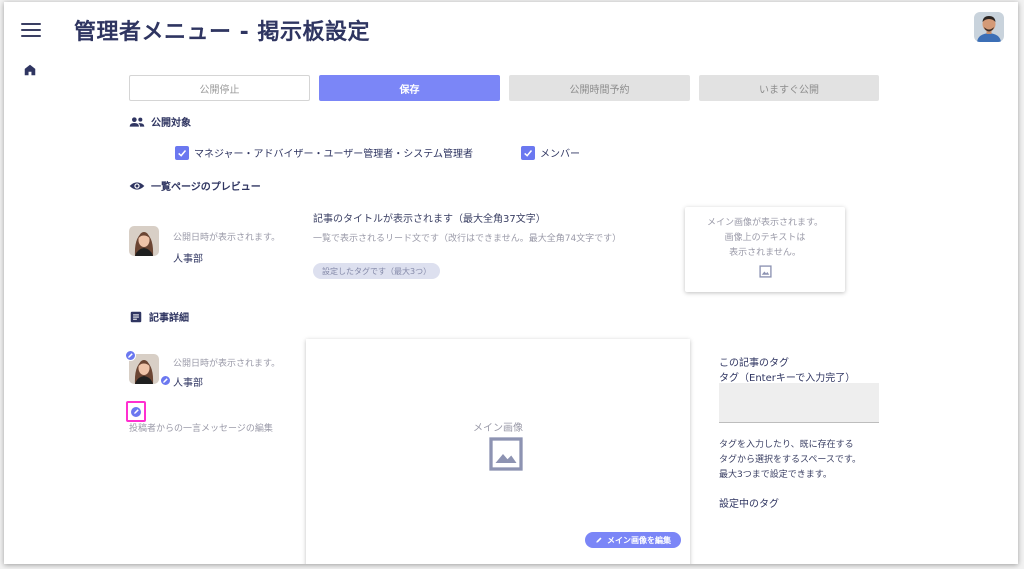  I want to click on page-title: 管理者メニュー - 掲示板設定, so click(222, 32).